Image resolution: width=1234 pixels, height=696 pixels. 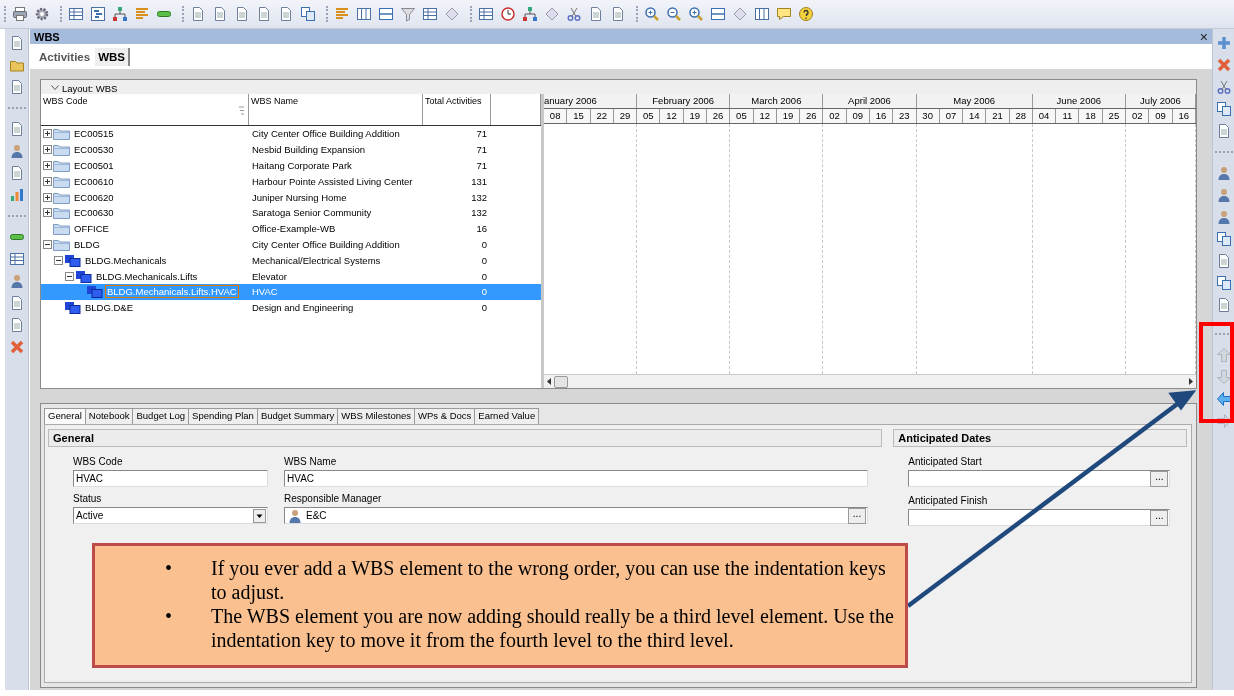 What do you see at coordinates (507, 416) in the screenshot?
I see `detail-tab: Earned Value` at bounding box center [507, 416].